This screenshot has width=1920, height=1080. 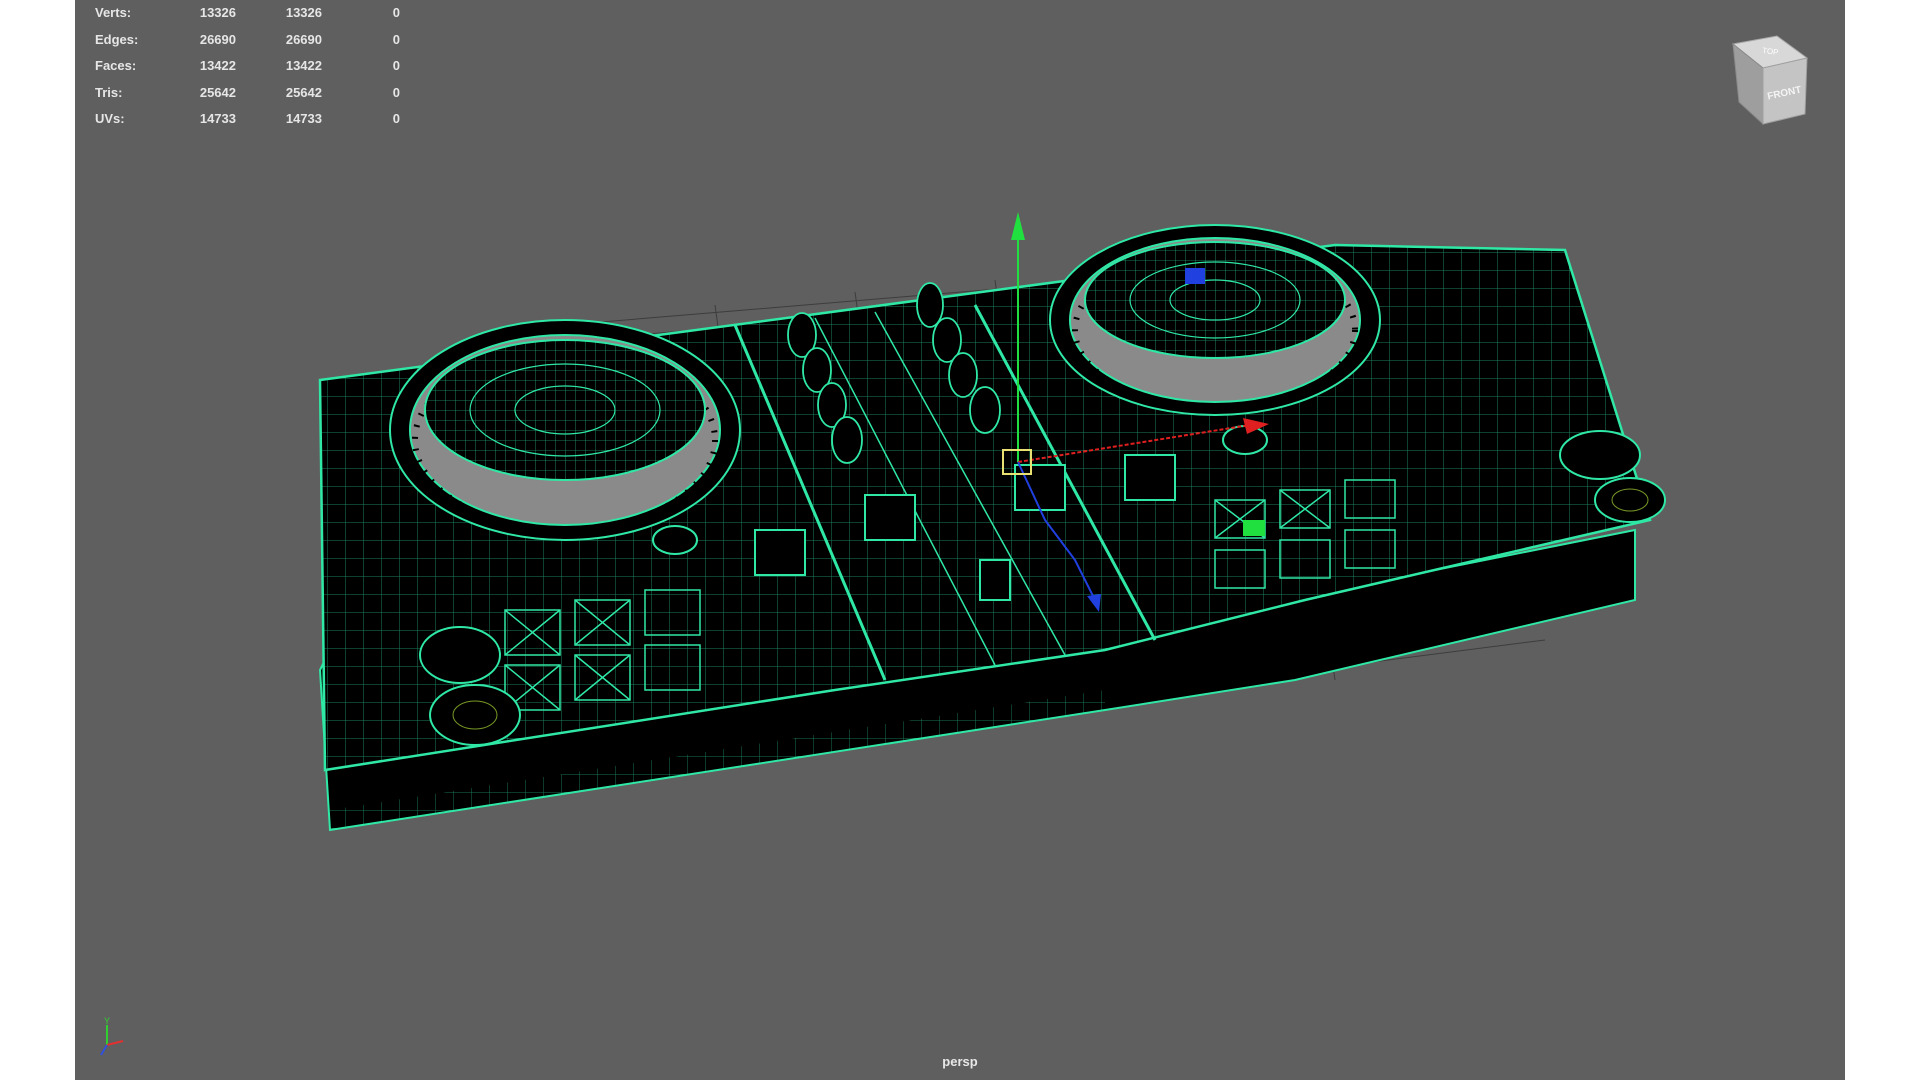 I want to click on blue-handle, so click(x=1195, y=276).